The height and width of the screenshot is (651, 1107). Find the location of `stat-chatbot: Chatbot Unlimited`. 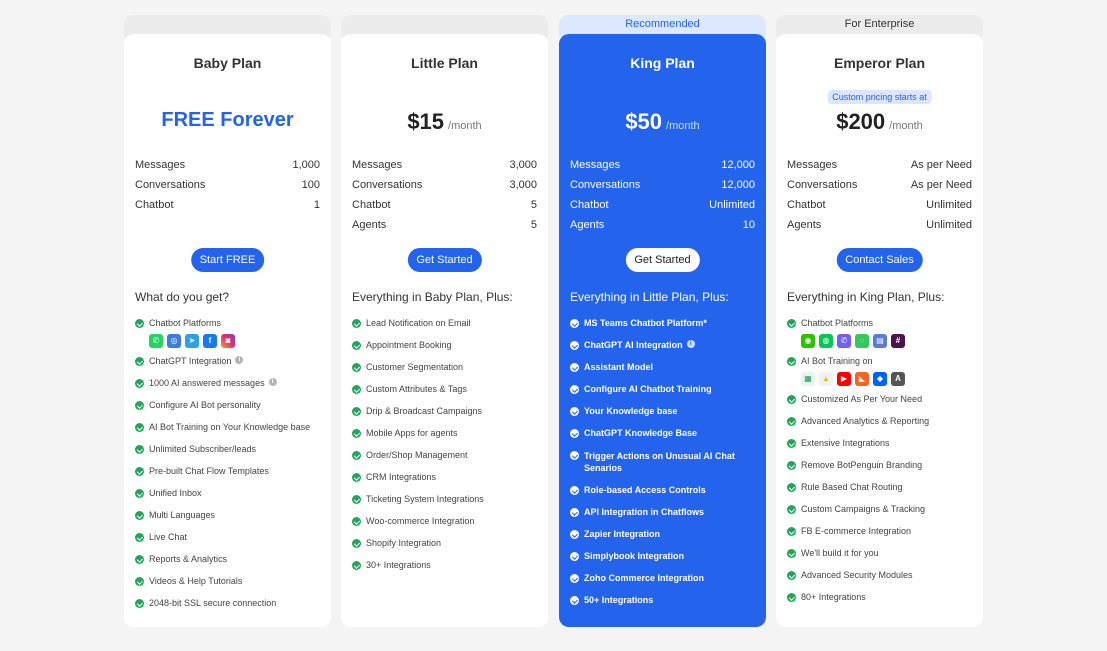

stat-chatbot: Chatbot Unlimited is located at coordinates (879, 205).